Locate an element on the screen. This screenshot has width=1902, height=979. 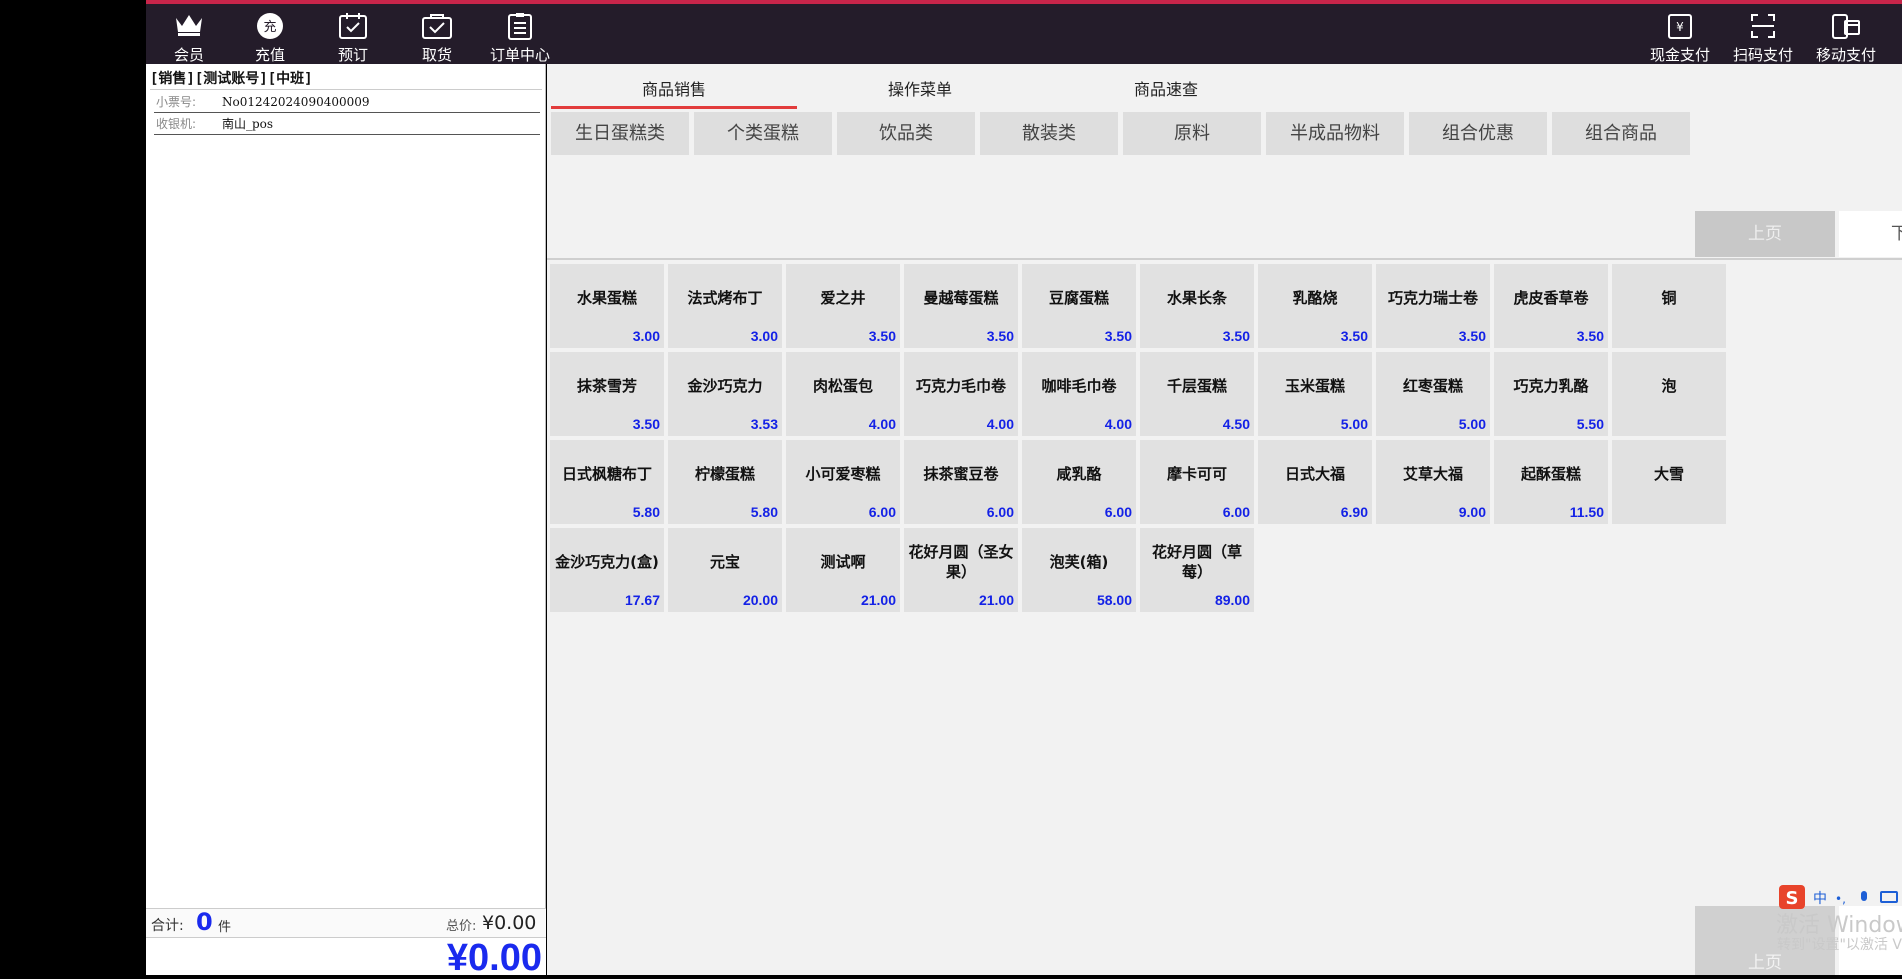
product-card: 起酥蛋糕 11.50 is located at coordinates (1551, 482).